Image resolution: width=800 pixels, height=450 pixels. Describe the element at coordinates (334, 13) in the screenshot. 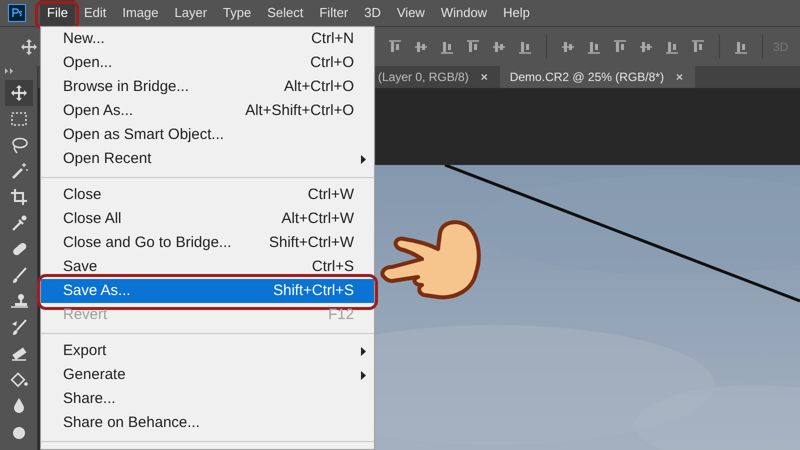

I see `menu-bar-item: Filter` at that location.